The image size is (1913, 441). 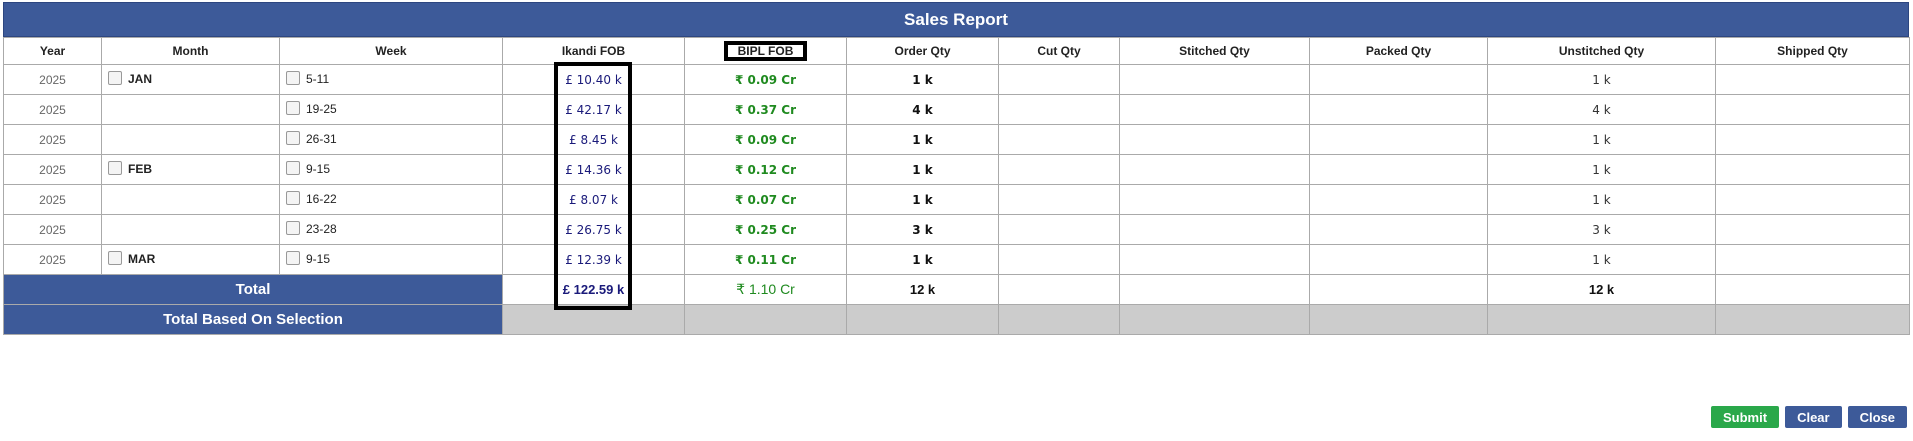 I want to click on week-cell: 5-11, so click(x=391, y=79).